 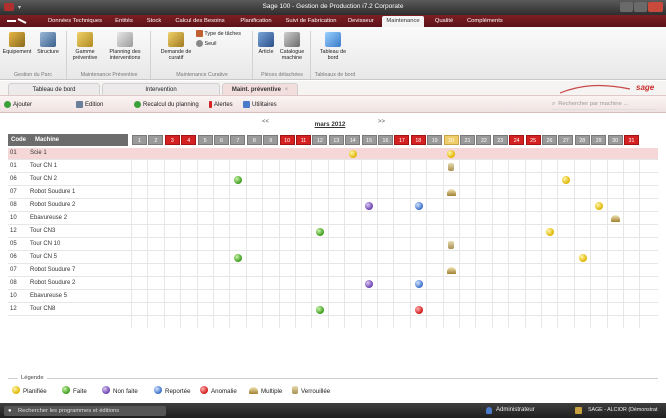 I want to click on table-row: 10 Ebavureuse 2, so click(x=333, y=219).